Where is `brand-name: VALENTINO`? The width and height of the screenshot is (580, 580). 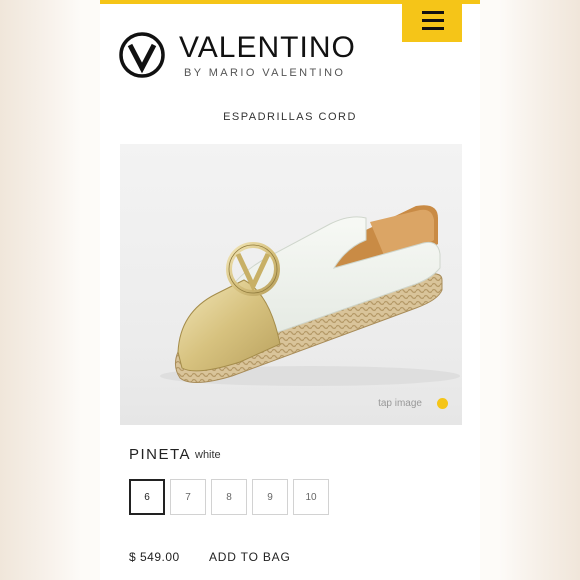
brand-name: VALENTINO is located at coordinates (267, 47).